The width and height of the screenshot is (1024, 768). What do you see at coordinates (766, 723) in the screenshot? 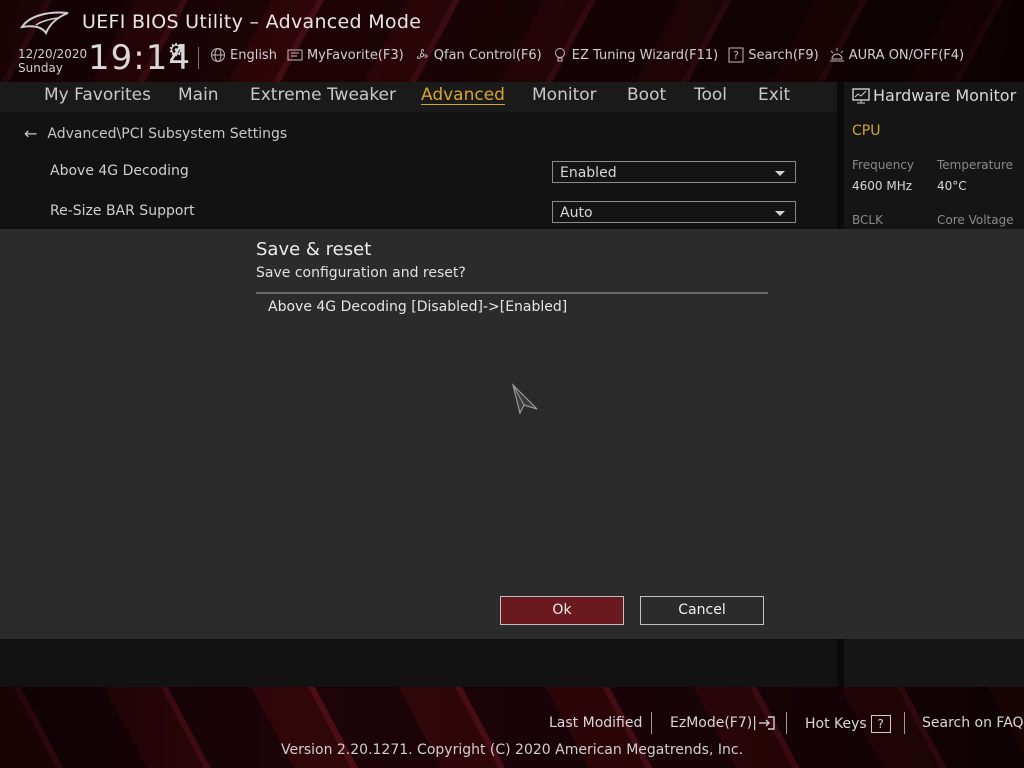
I see `exit-arrow-icon` at bounding box center [766, 723].